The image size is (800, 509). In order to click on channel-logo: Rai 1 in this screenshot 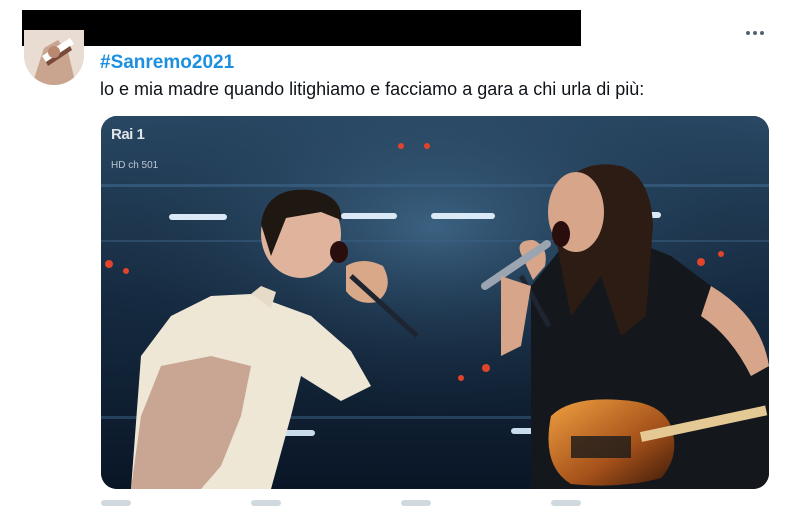, I will do `click(128, 134)`.